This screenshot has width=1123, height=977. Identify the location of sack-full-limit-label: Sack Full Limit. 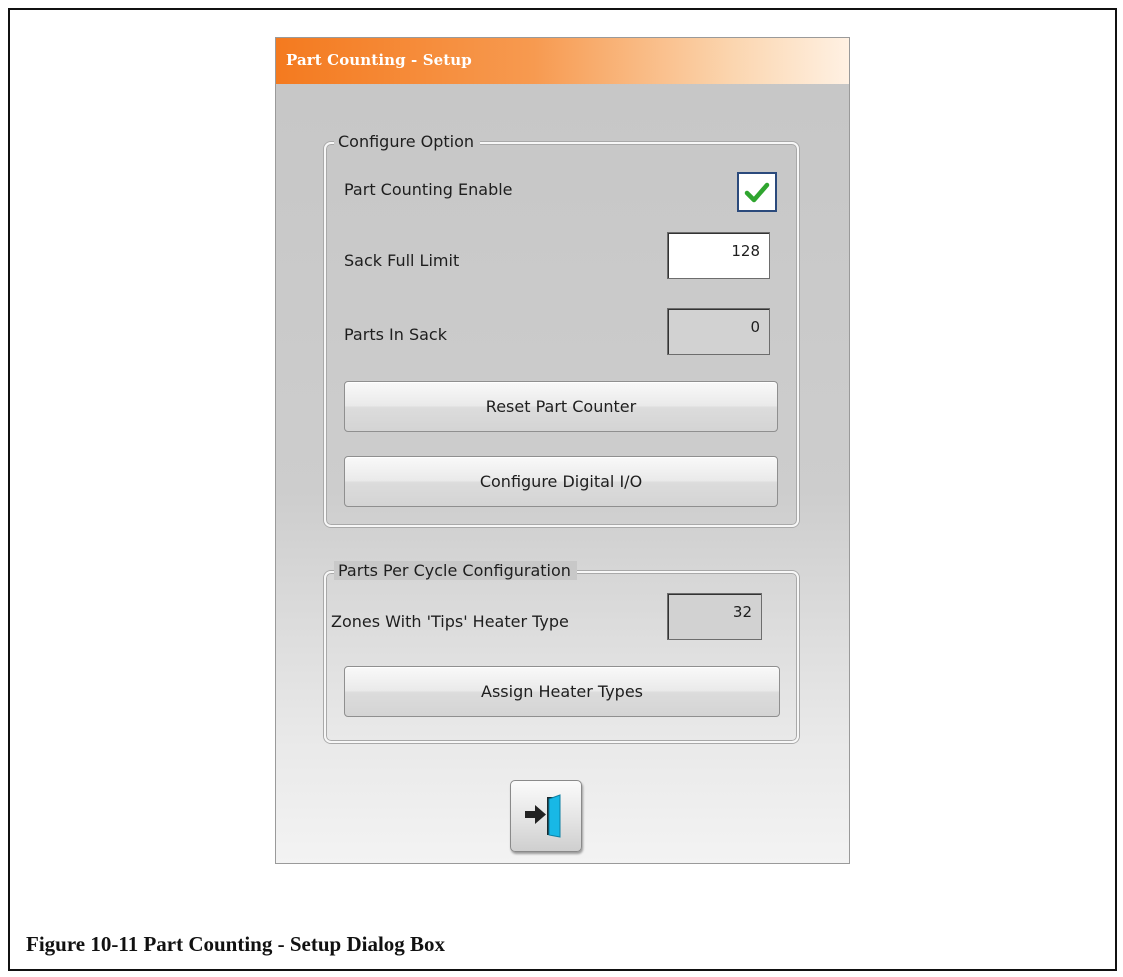
(402, 260).